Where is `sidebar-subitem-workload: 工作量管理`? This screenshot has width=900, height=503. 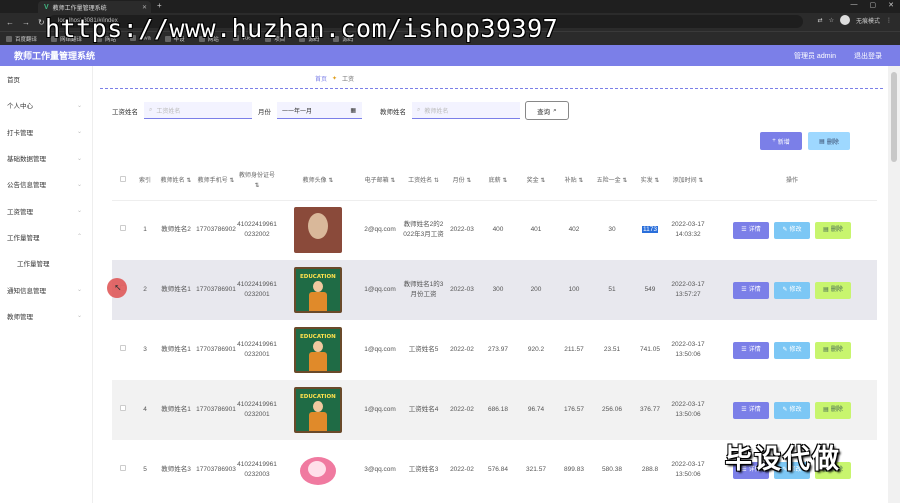 sidebar-subitem-workload: 工作量管理 is located at coordinates (46, 263).